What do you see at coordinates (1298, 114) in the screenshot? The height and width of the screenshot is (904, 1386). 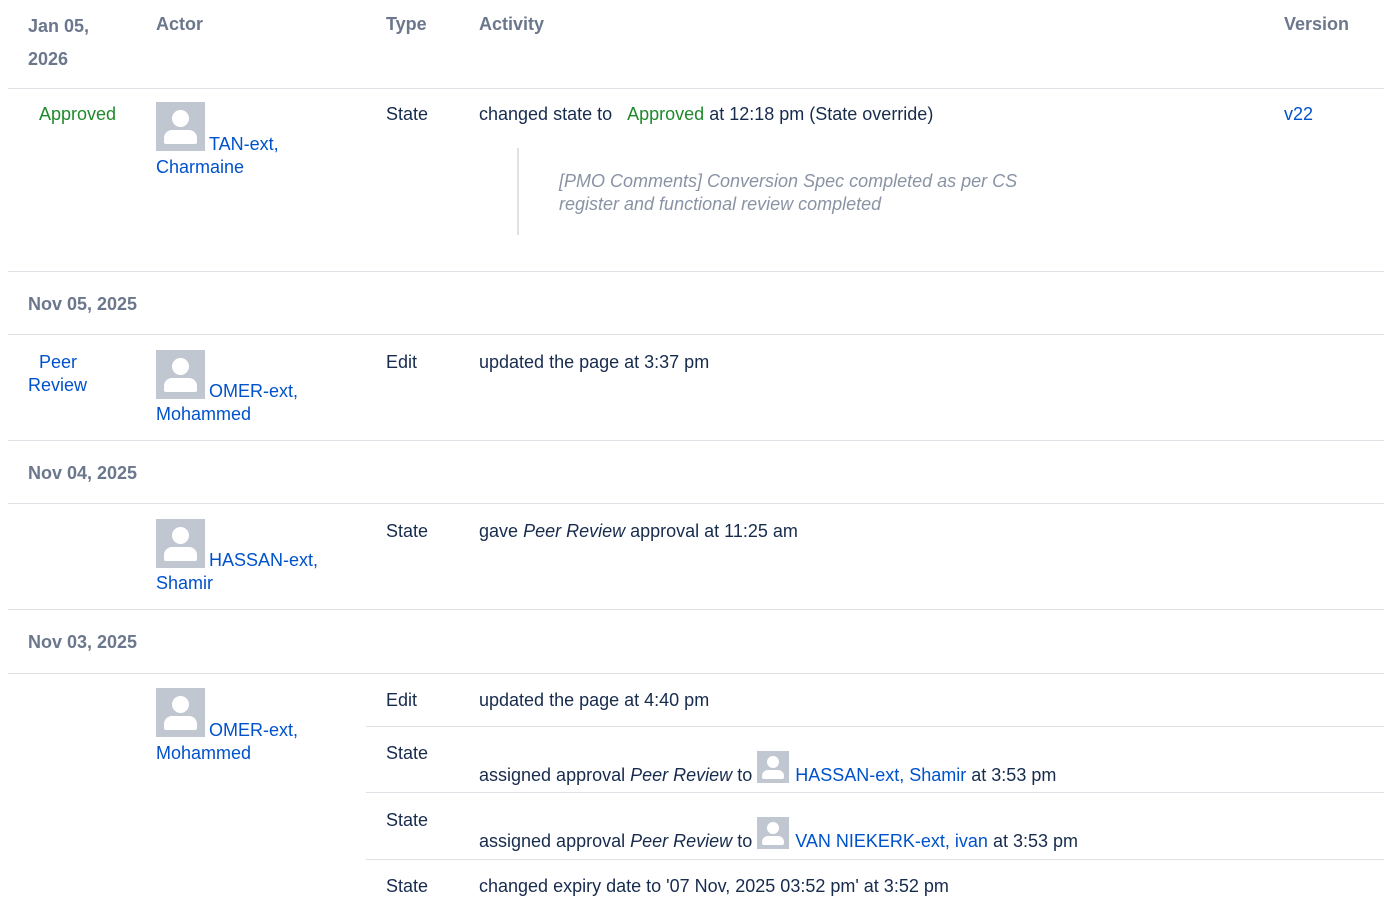 I see `version-link: v22` at bounding box center [1298, 114].